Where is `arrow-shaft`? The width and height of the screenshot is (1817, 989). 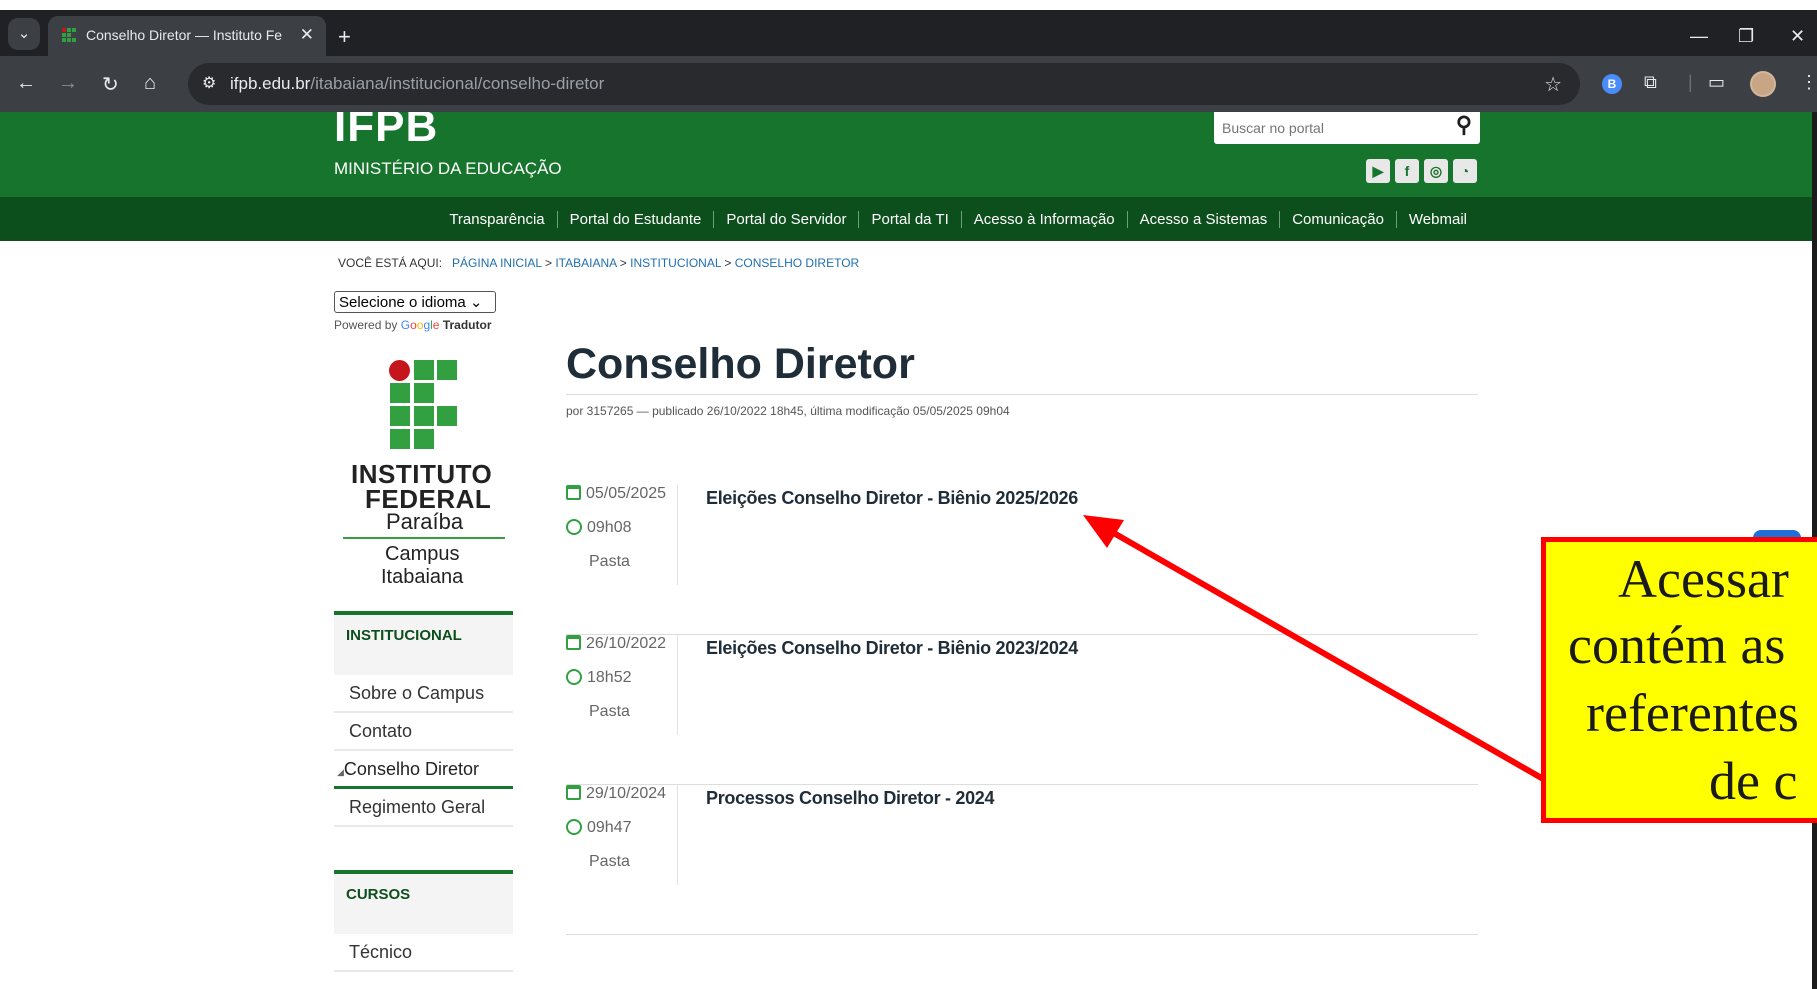
arrow-shaft is located at coordinates (1321, 652).